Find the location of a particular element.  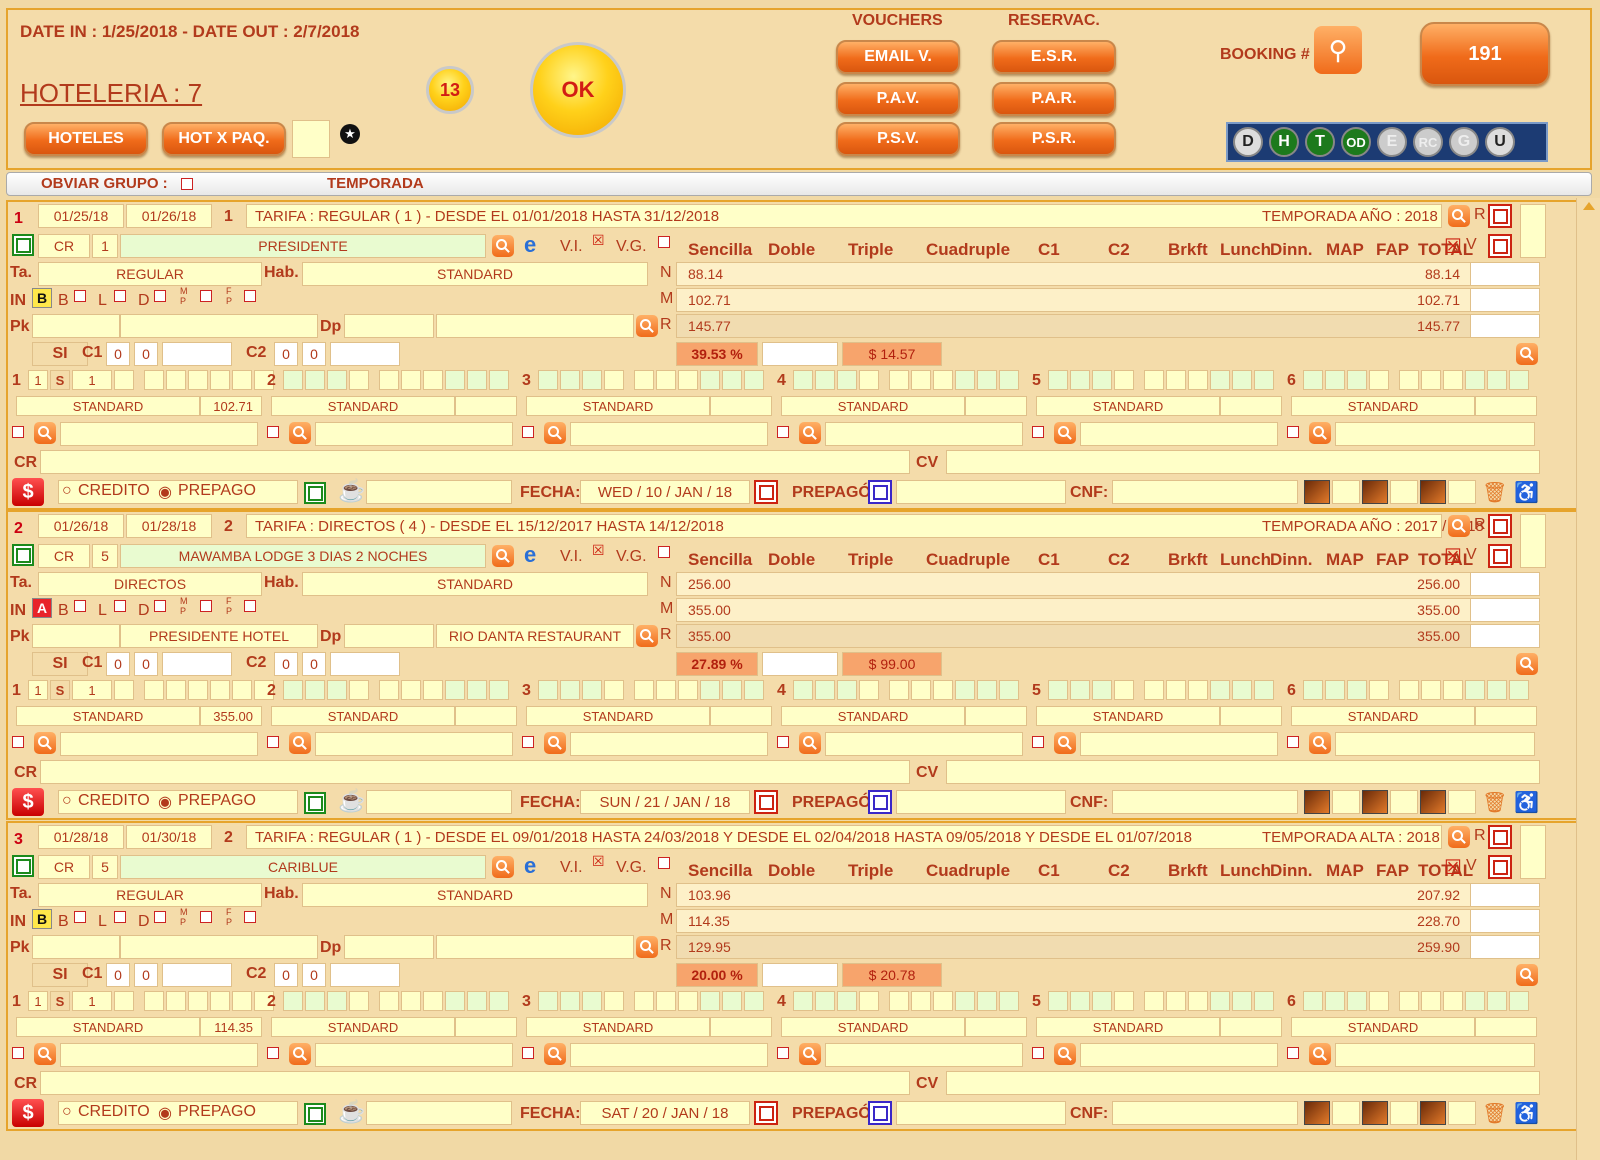

side-field is located at coordinates (1533, 852).